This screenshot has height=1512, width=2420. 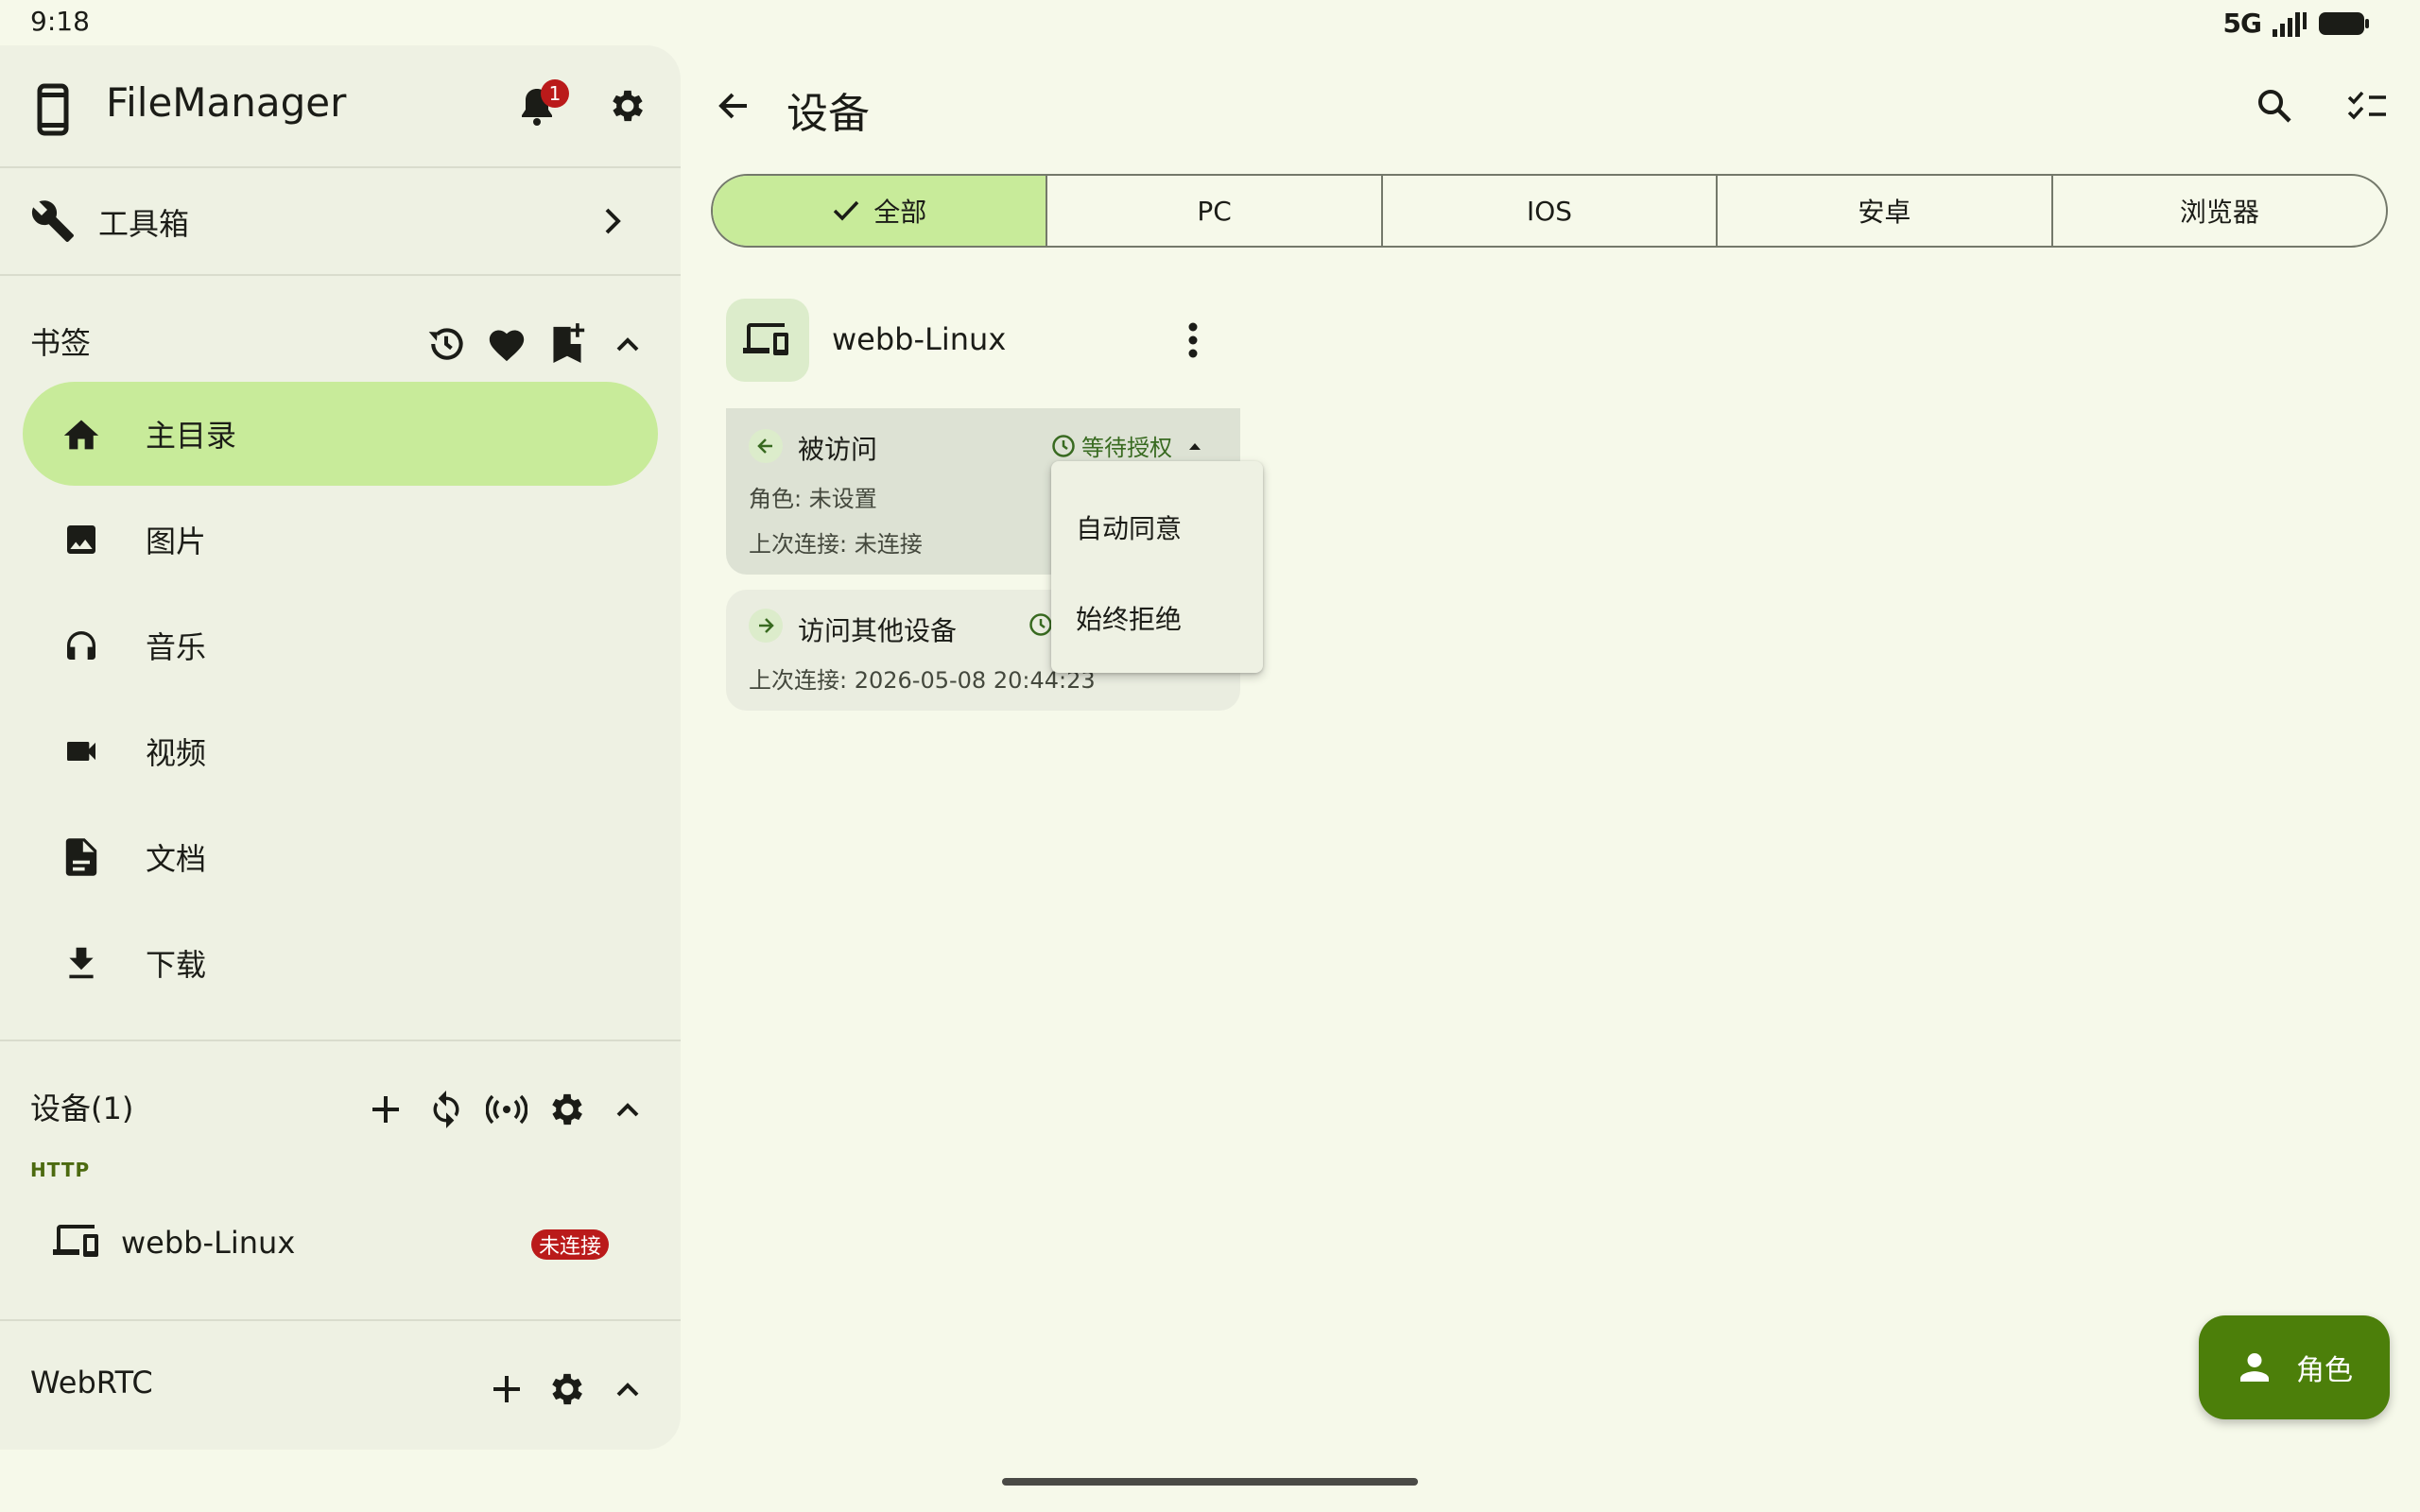 What do you see at coordinates (91, 1382) in the screenshot?
I see `webrtc-title: WebRTC` at bounding box center [91, 1382].